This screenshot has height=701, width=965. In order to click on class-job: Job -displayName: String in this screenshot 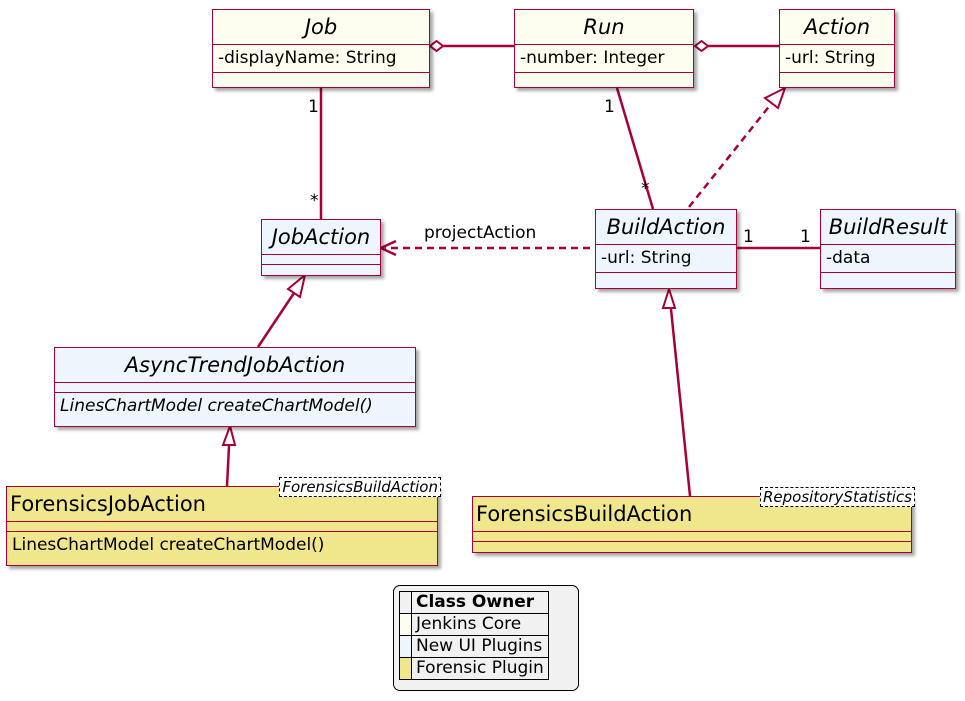, I will do `click(321, 48)`.